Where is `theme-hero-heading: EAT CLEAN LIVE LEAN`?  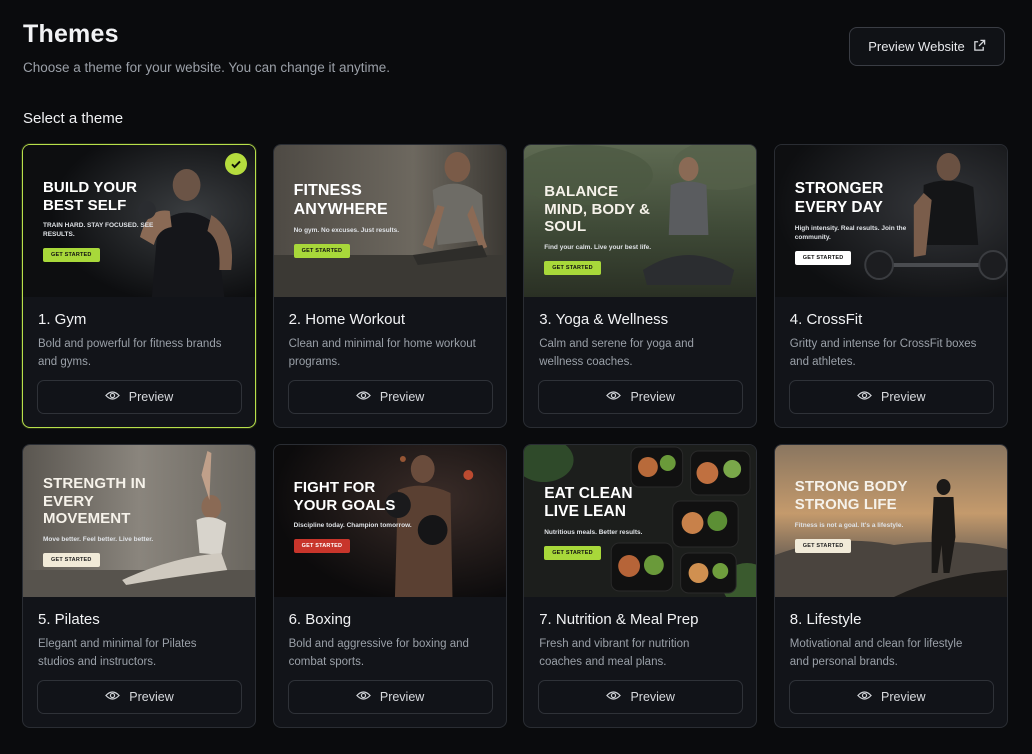 theme-hero-heading: EAT CLEAN LIVE LEAN is located at coordinates (588, 502).